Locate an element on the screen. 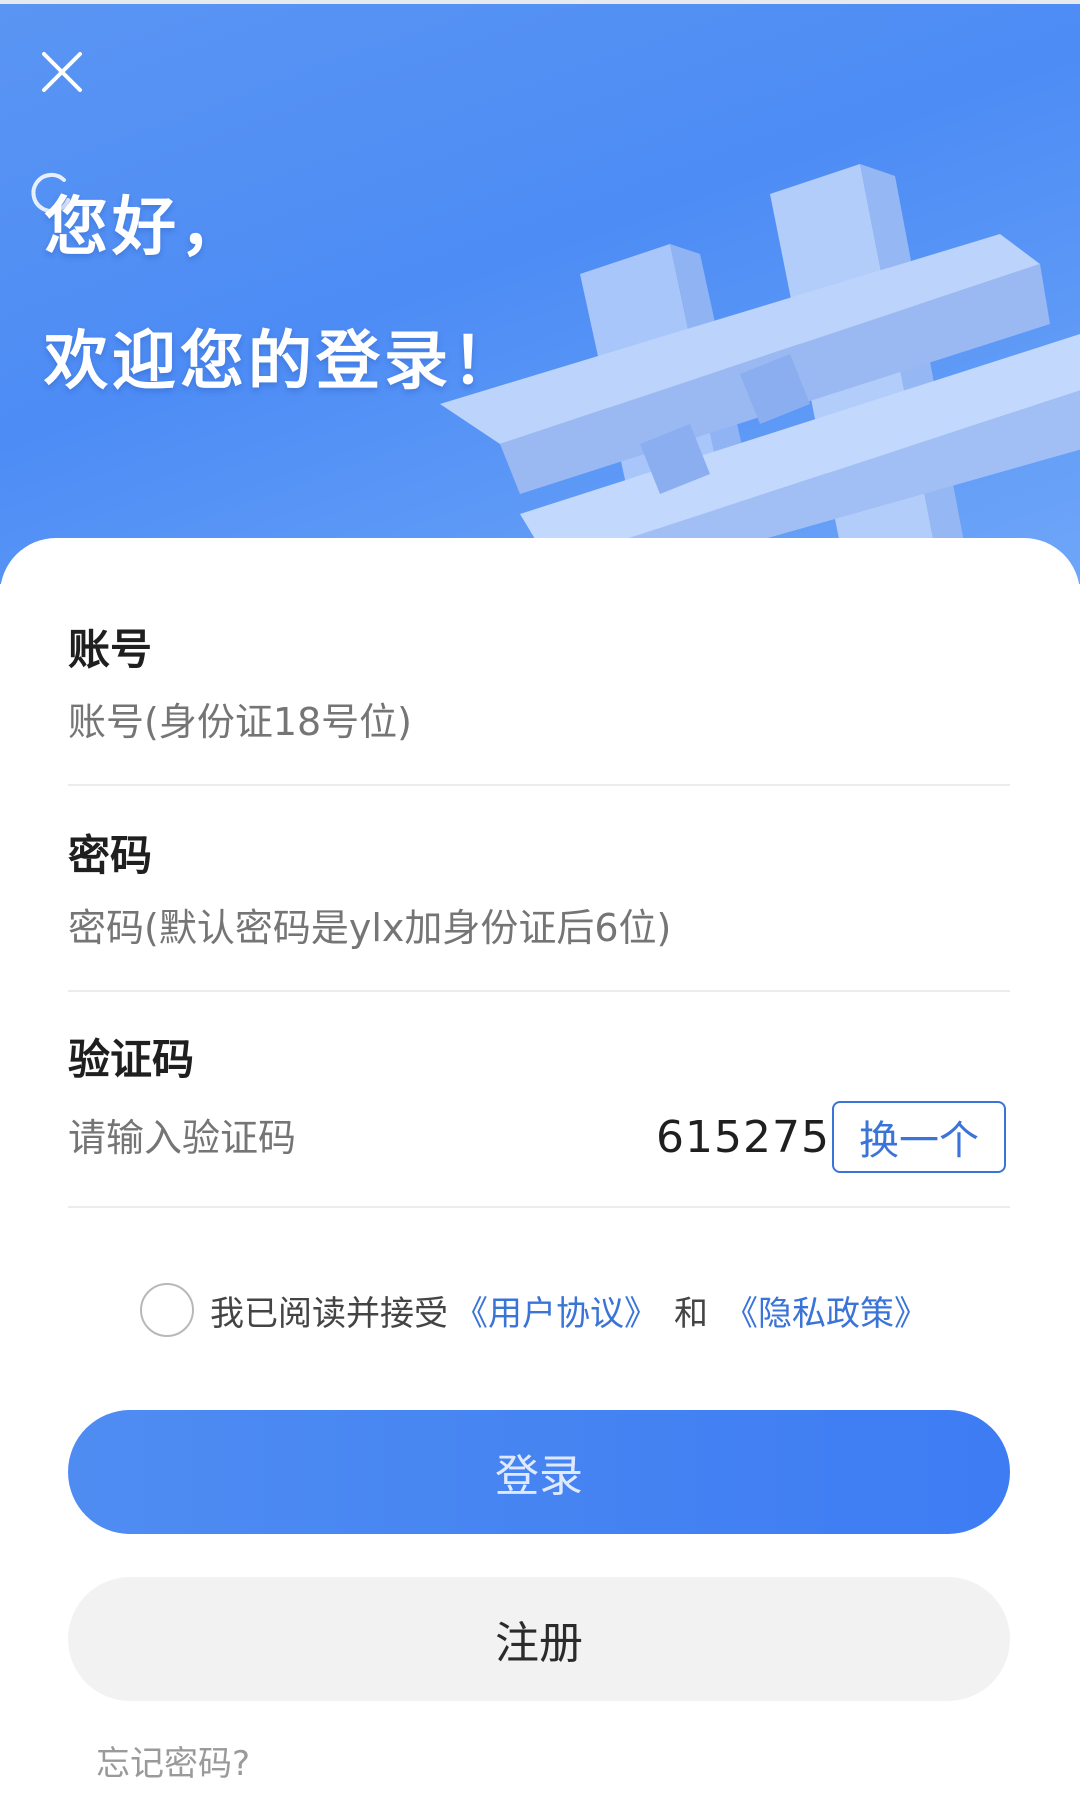 The height and width of the screenshot is (1798, 1080). agreement-prefix: 我已阅读并接受 is located at coordinates (329, 1313).